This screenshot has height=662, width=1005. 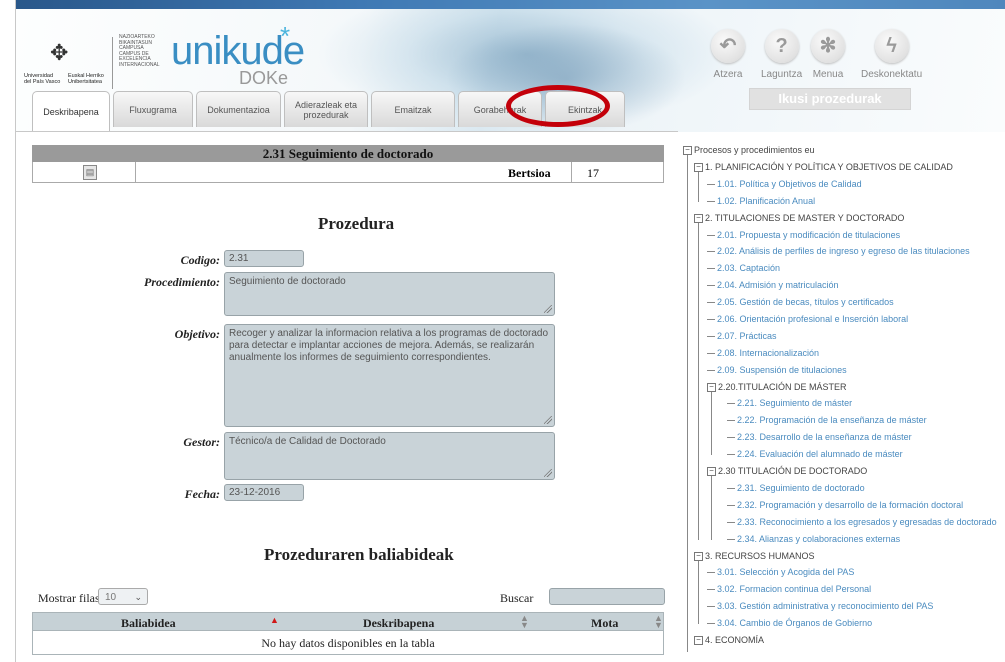 I want to click on tree-item-link: 2.31. Seguimiento de doctorado, so click(x=796, y=488).